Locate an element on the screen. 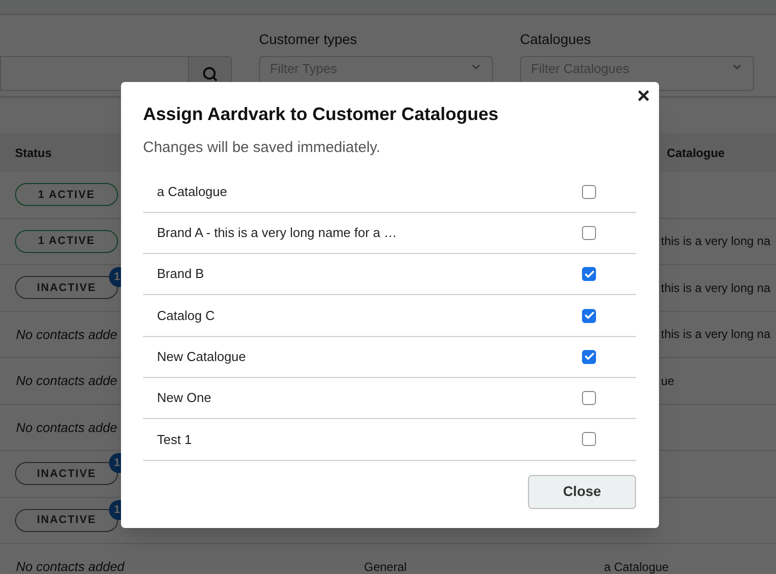  filter-label: Customer types is located at coordinates (308, 39).